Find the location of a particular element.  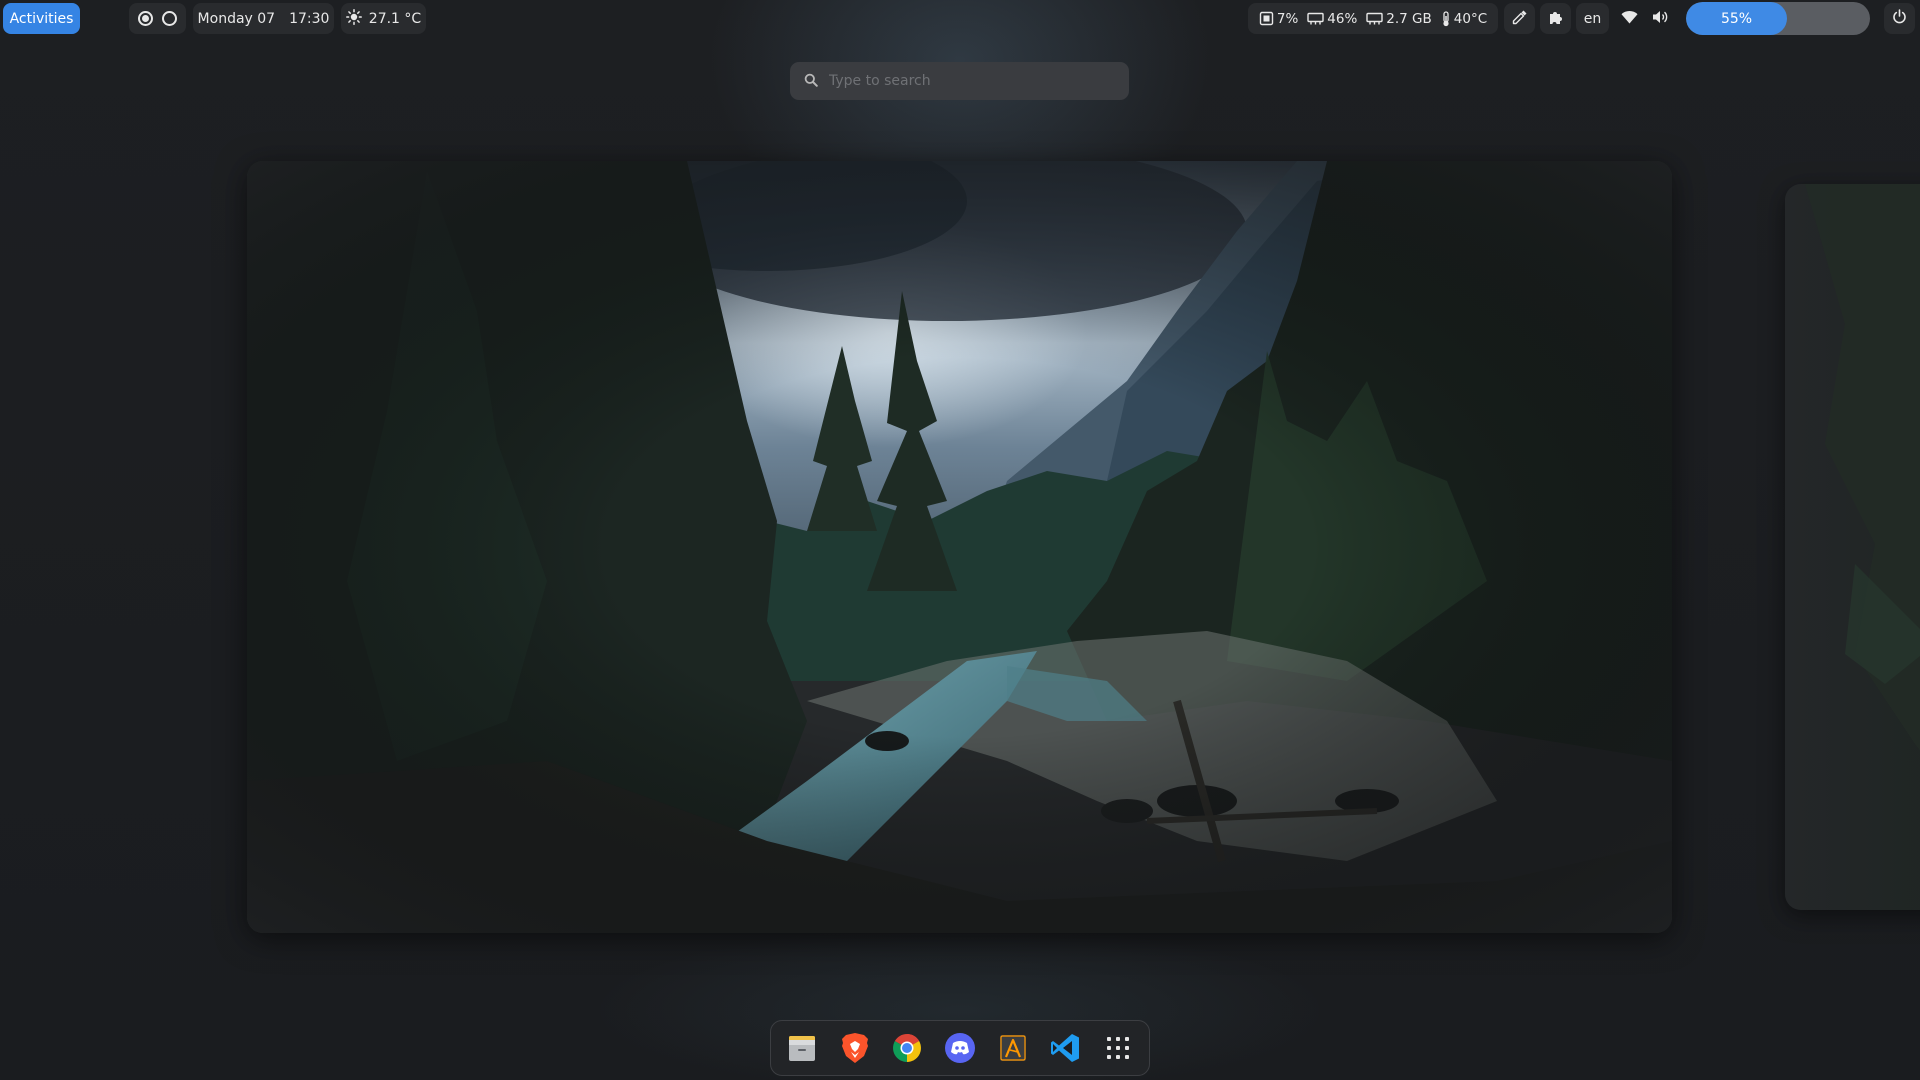

sublime-text-icon is located at coordinates (1013, 1048).